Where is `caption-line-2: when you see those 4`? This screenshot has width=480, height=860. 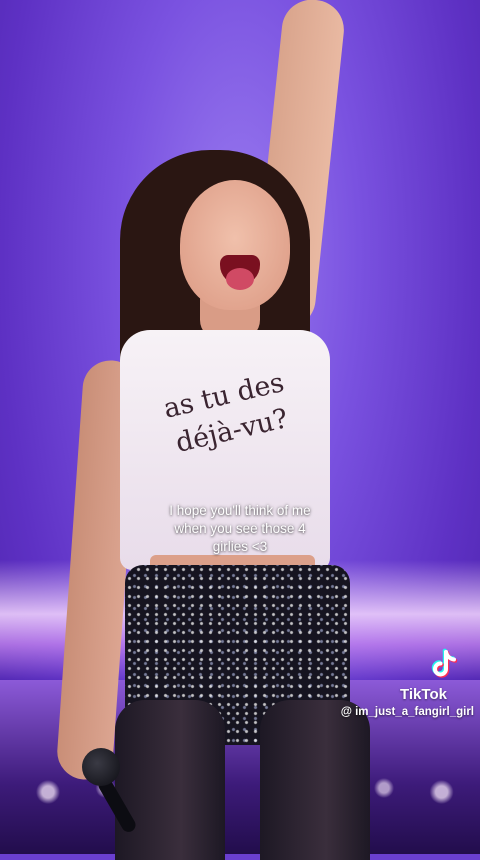 caption-line-2: when you see those 4 is located at coordinates (240, 528).